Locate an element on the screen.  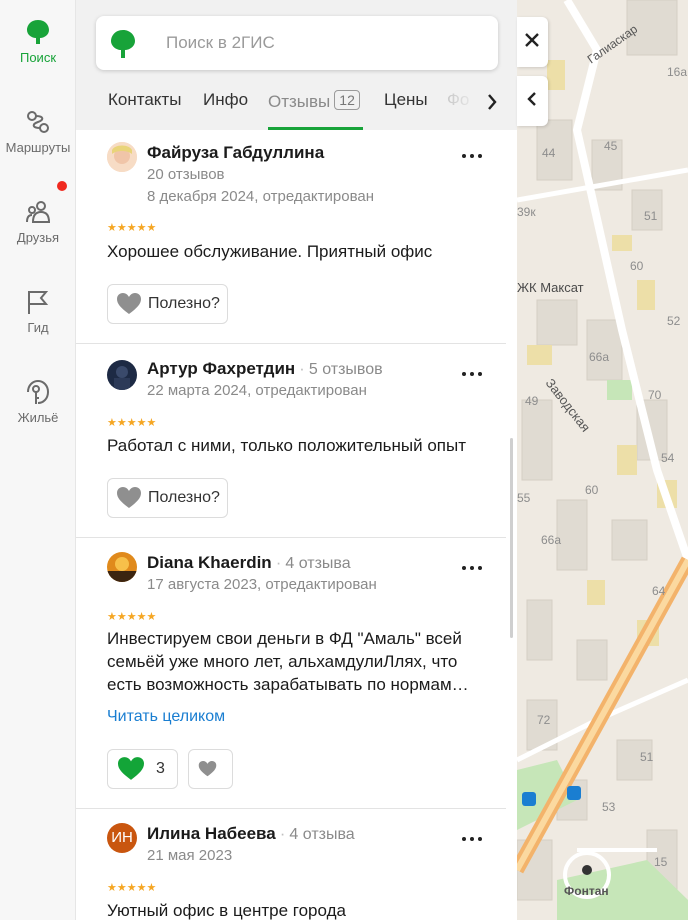
map-label: 55 is located at coordinates (524, 498).